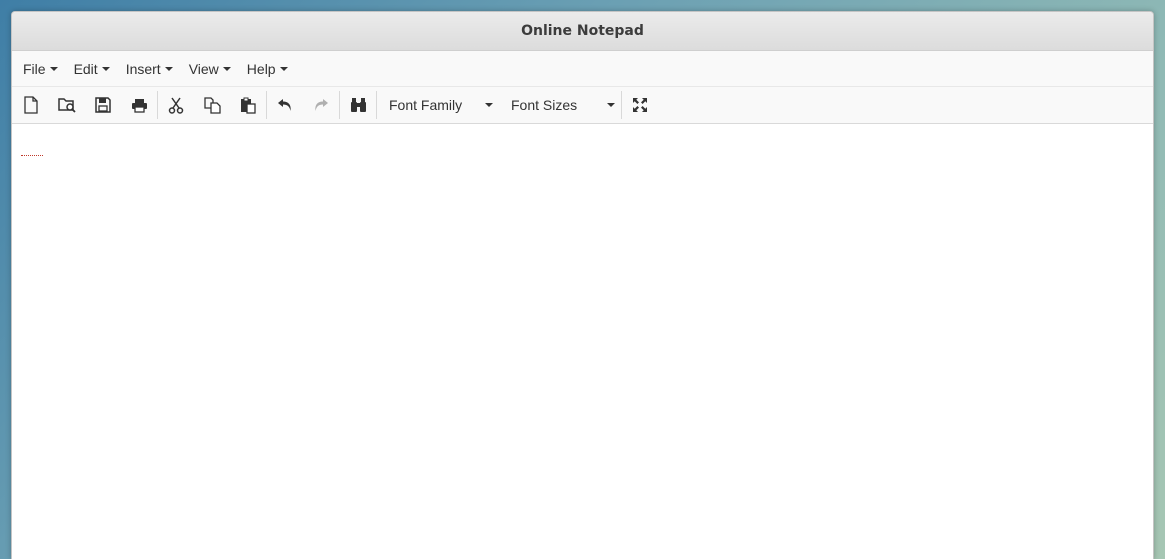  I want to click on save-button, so click(103, 105).